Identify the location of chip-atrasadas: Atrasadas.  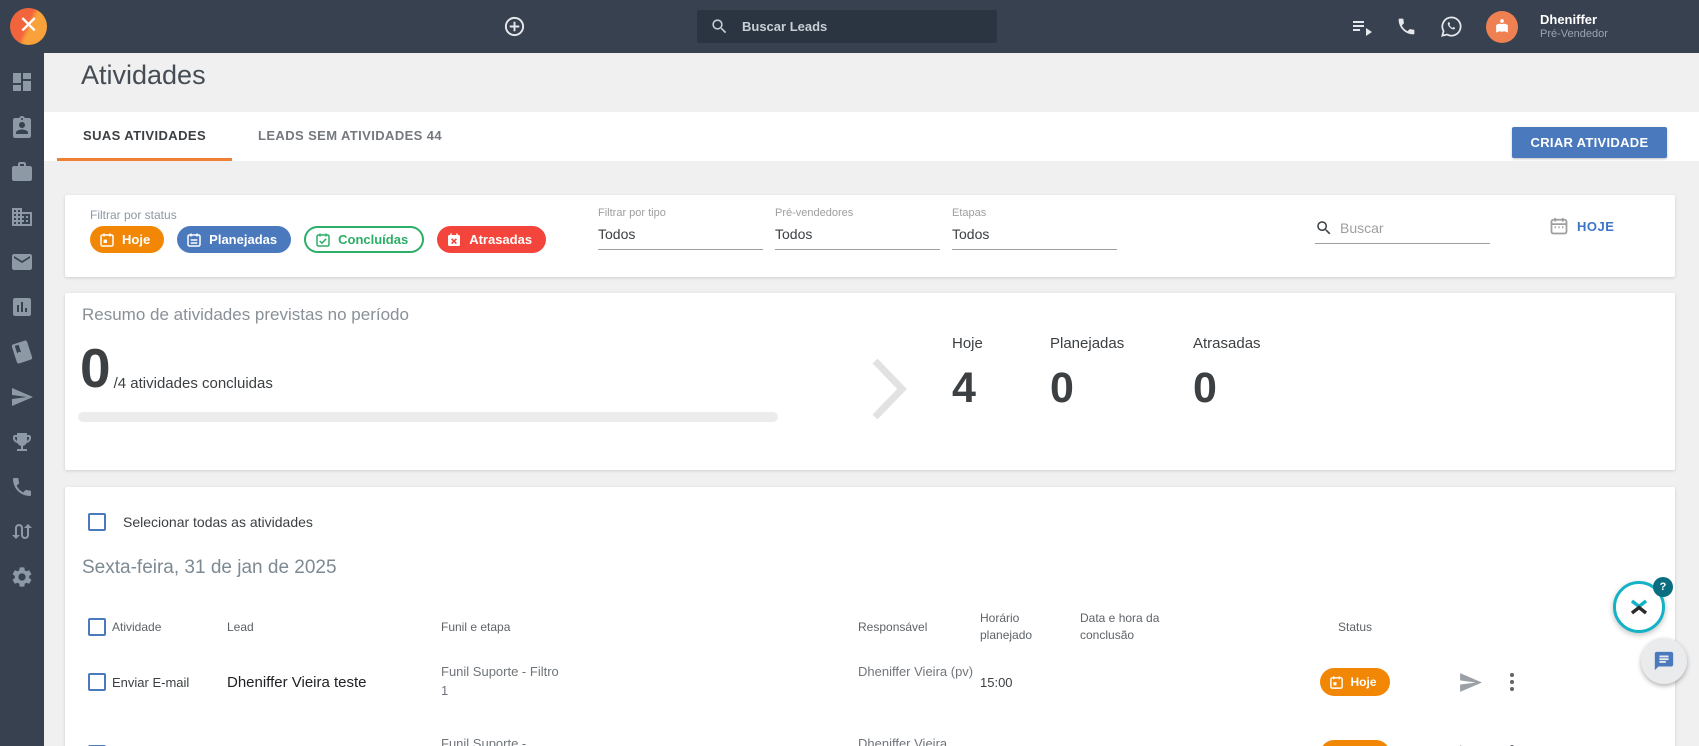
(492, 239).